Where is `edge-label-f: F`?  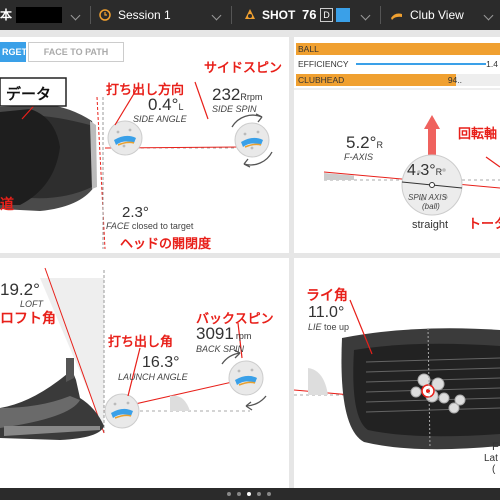 edge-label-f: F is located at coordinates (495, 447).